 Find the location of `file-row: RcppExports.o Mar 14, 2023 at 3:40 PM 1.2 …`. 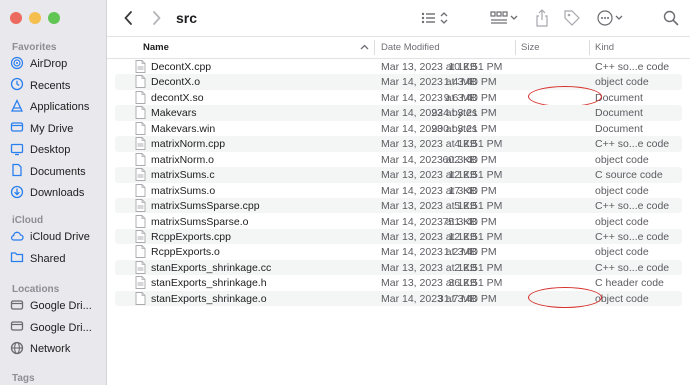

file-row: RcppExports.o Mar 14, 2023 at 3:40 PM 1.2 … is located at coordinates (398, 251).